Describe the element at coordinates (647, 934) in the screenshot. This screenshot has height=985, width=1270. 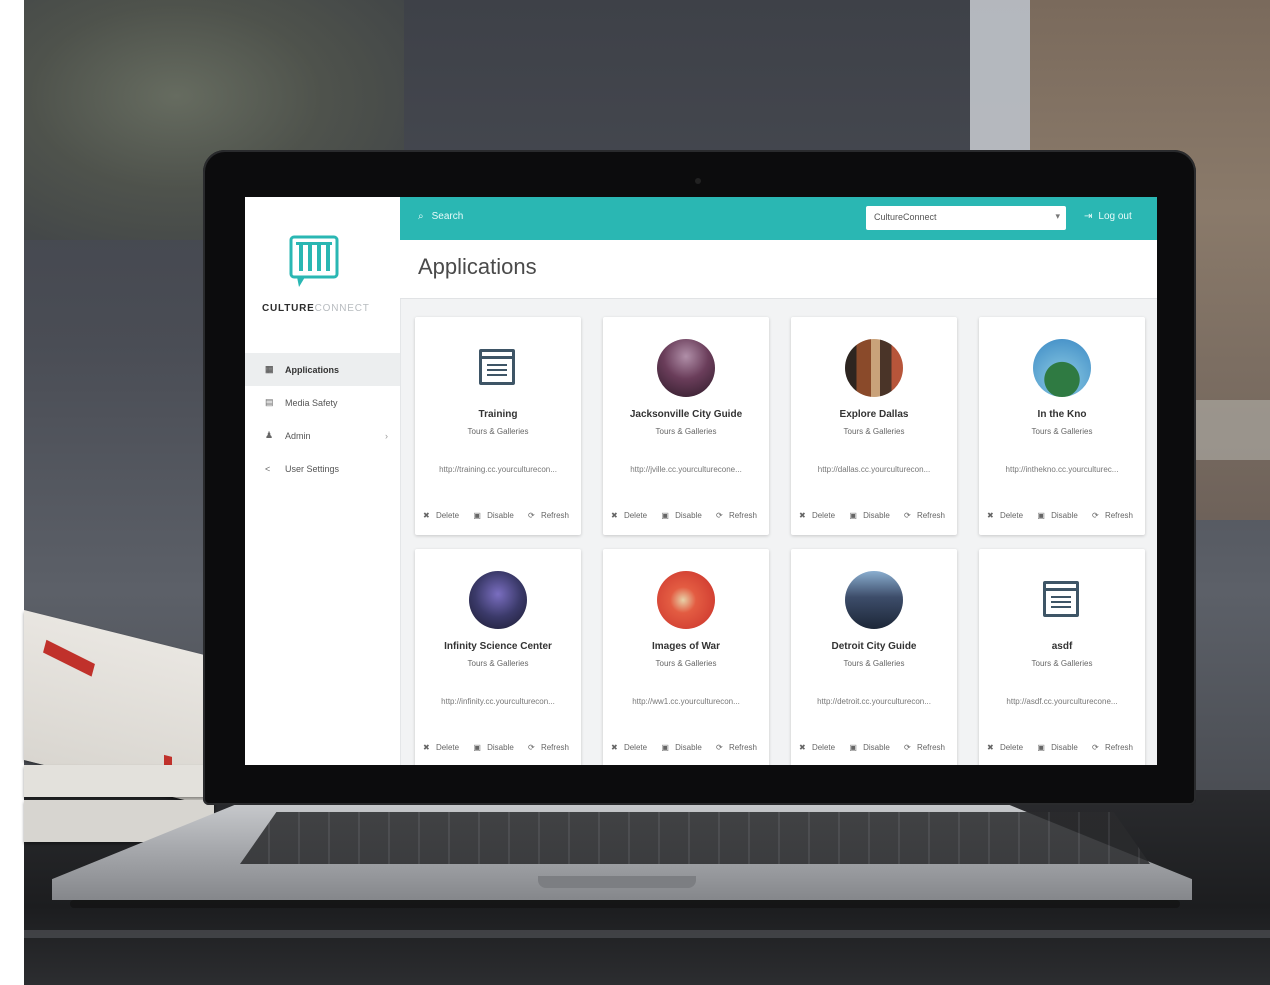
I see `desk-reflection` at that location.